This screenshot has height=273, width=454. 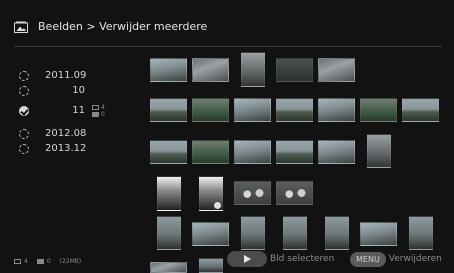 I want to click on play-button, so click(x=247, y=259).